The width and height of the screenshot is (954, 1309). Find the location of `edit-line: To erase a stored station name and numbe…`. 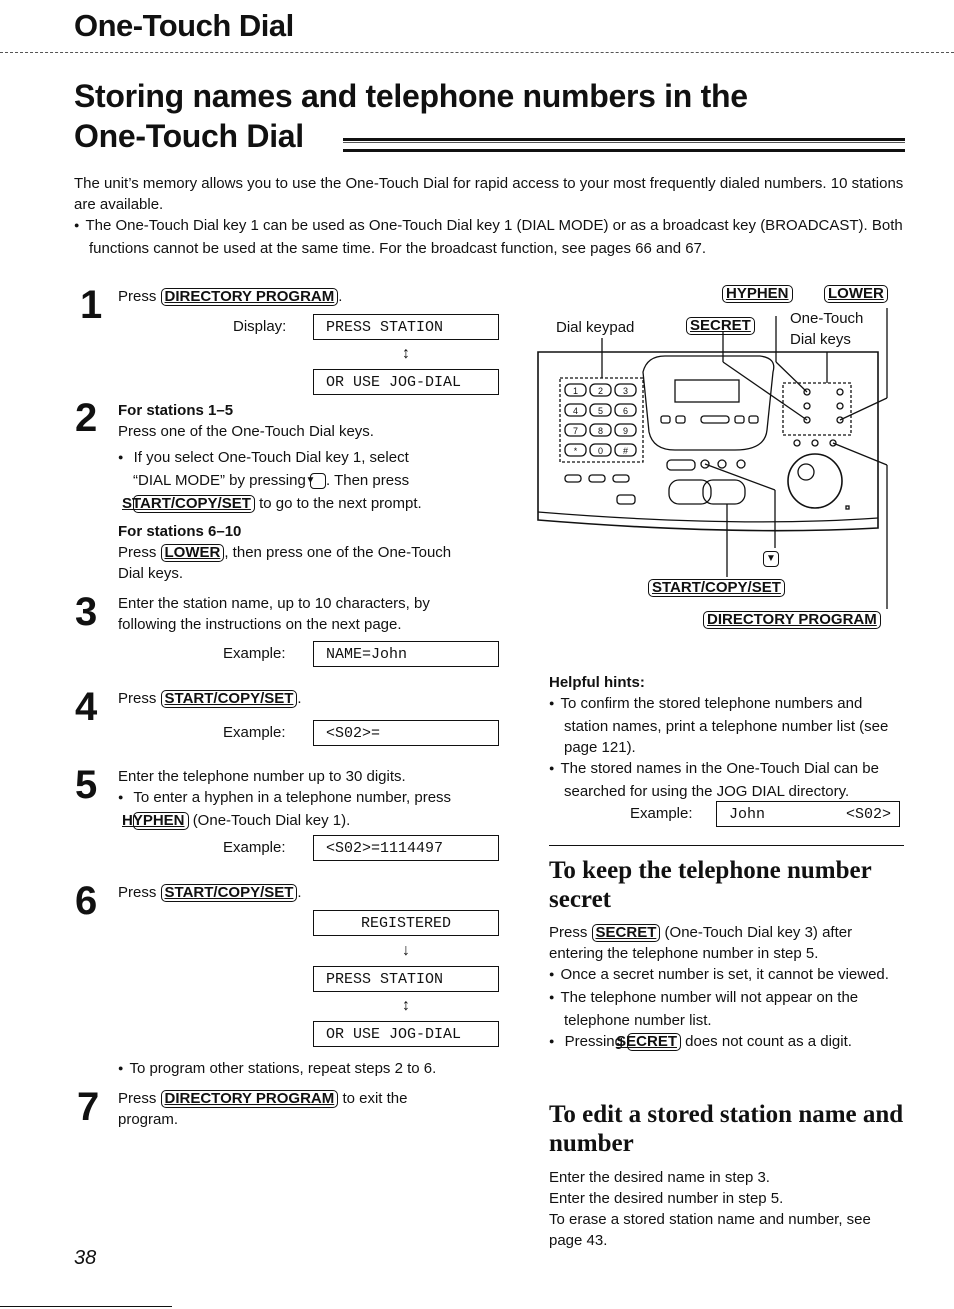

edit-line: To erase a stored station name and numbe… is located at coordinates (710, 1230).